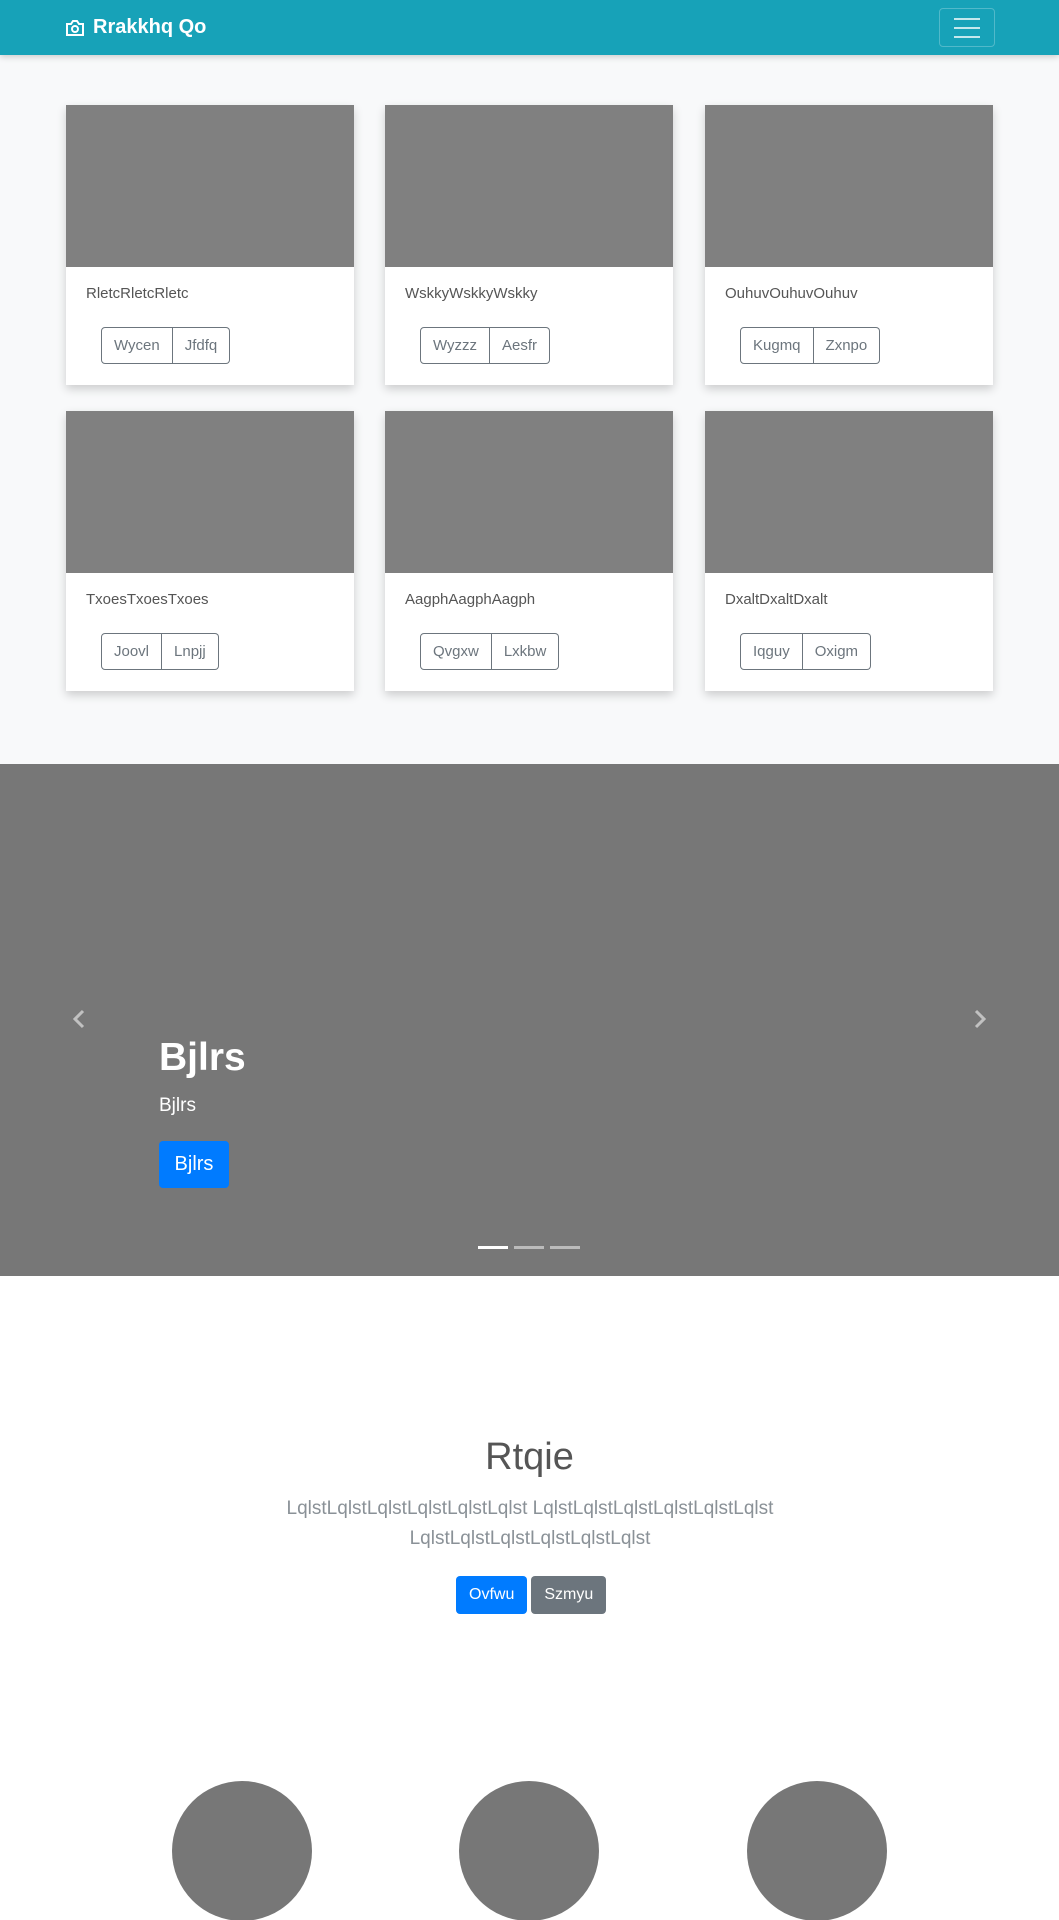  I want to click on carousel-prev-button, so click(79, 1019).